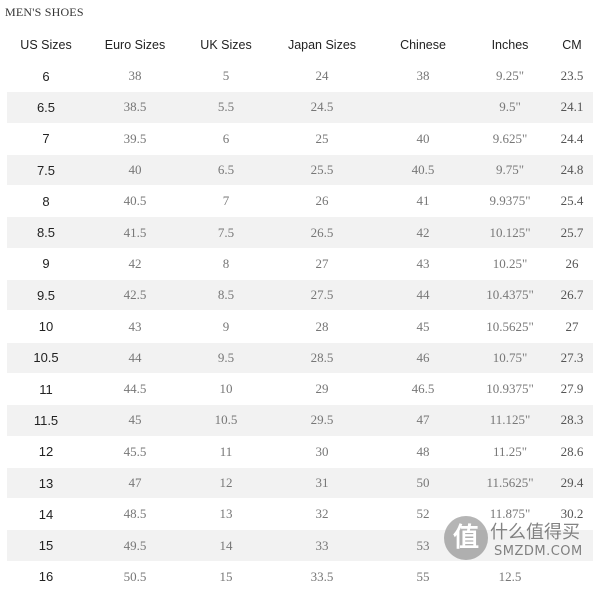 Image resolution: width=600 pixels, height=593 pixels. Describe the element at coordinates (135, 451) in the screenshot. I see `cell-euro: 45.5` at that location.